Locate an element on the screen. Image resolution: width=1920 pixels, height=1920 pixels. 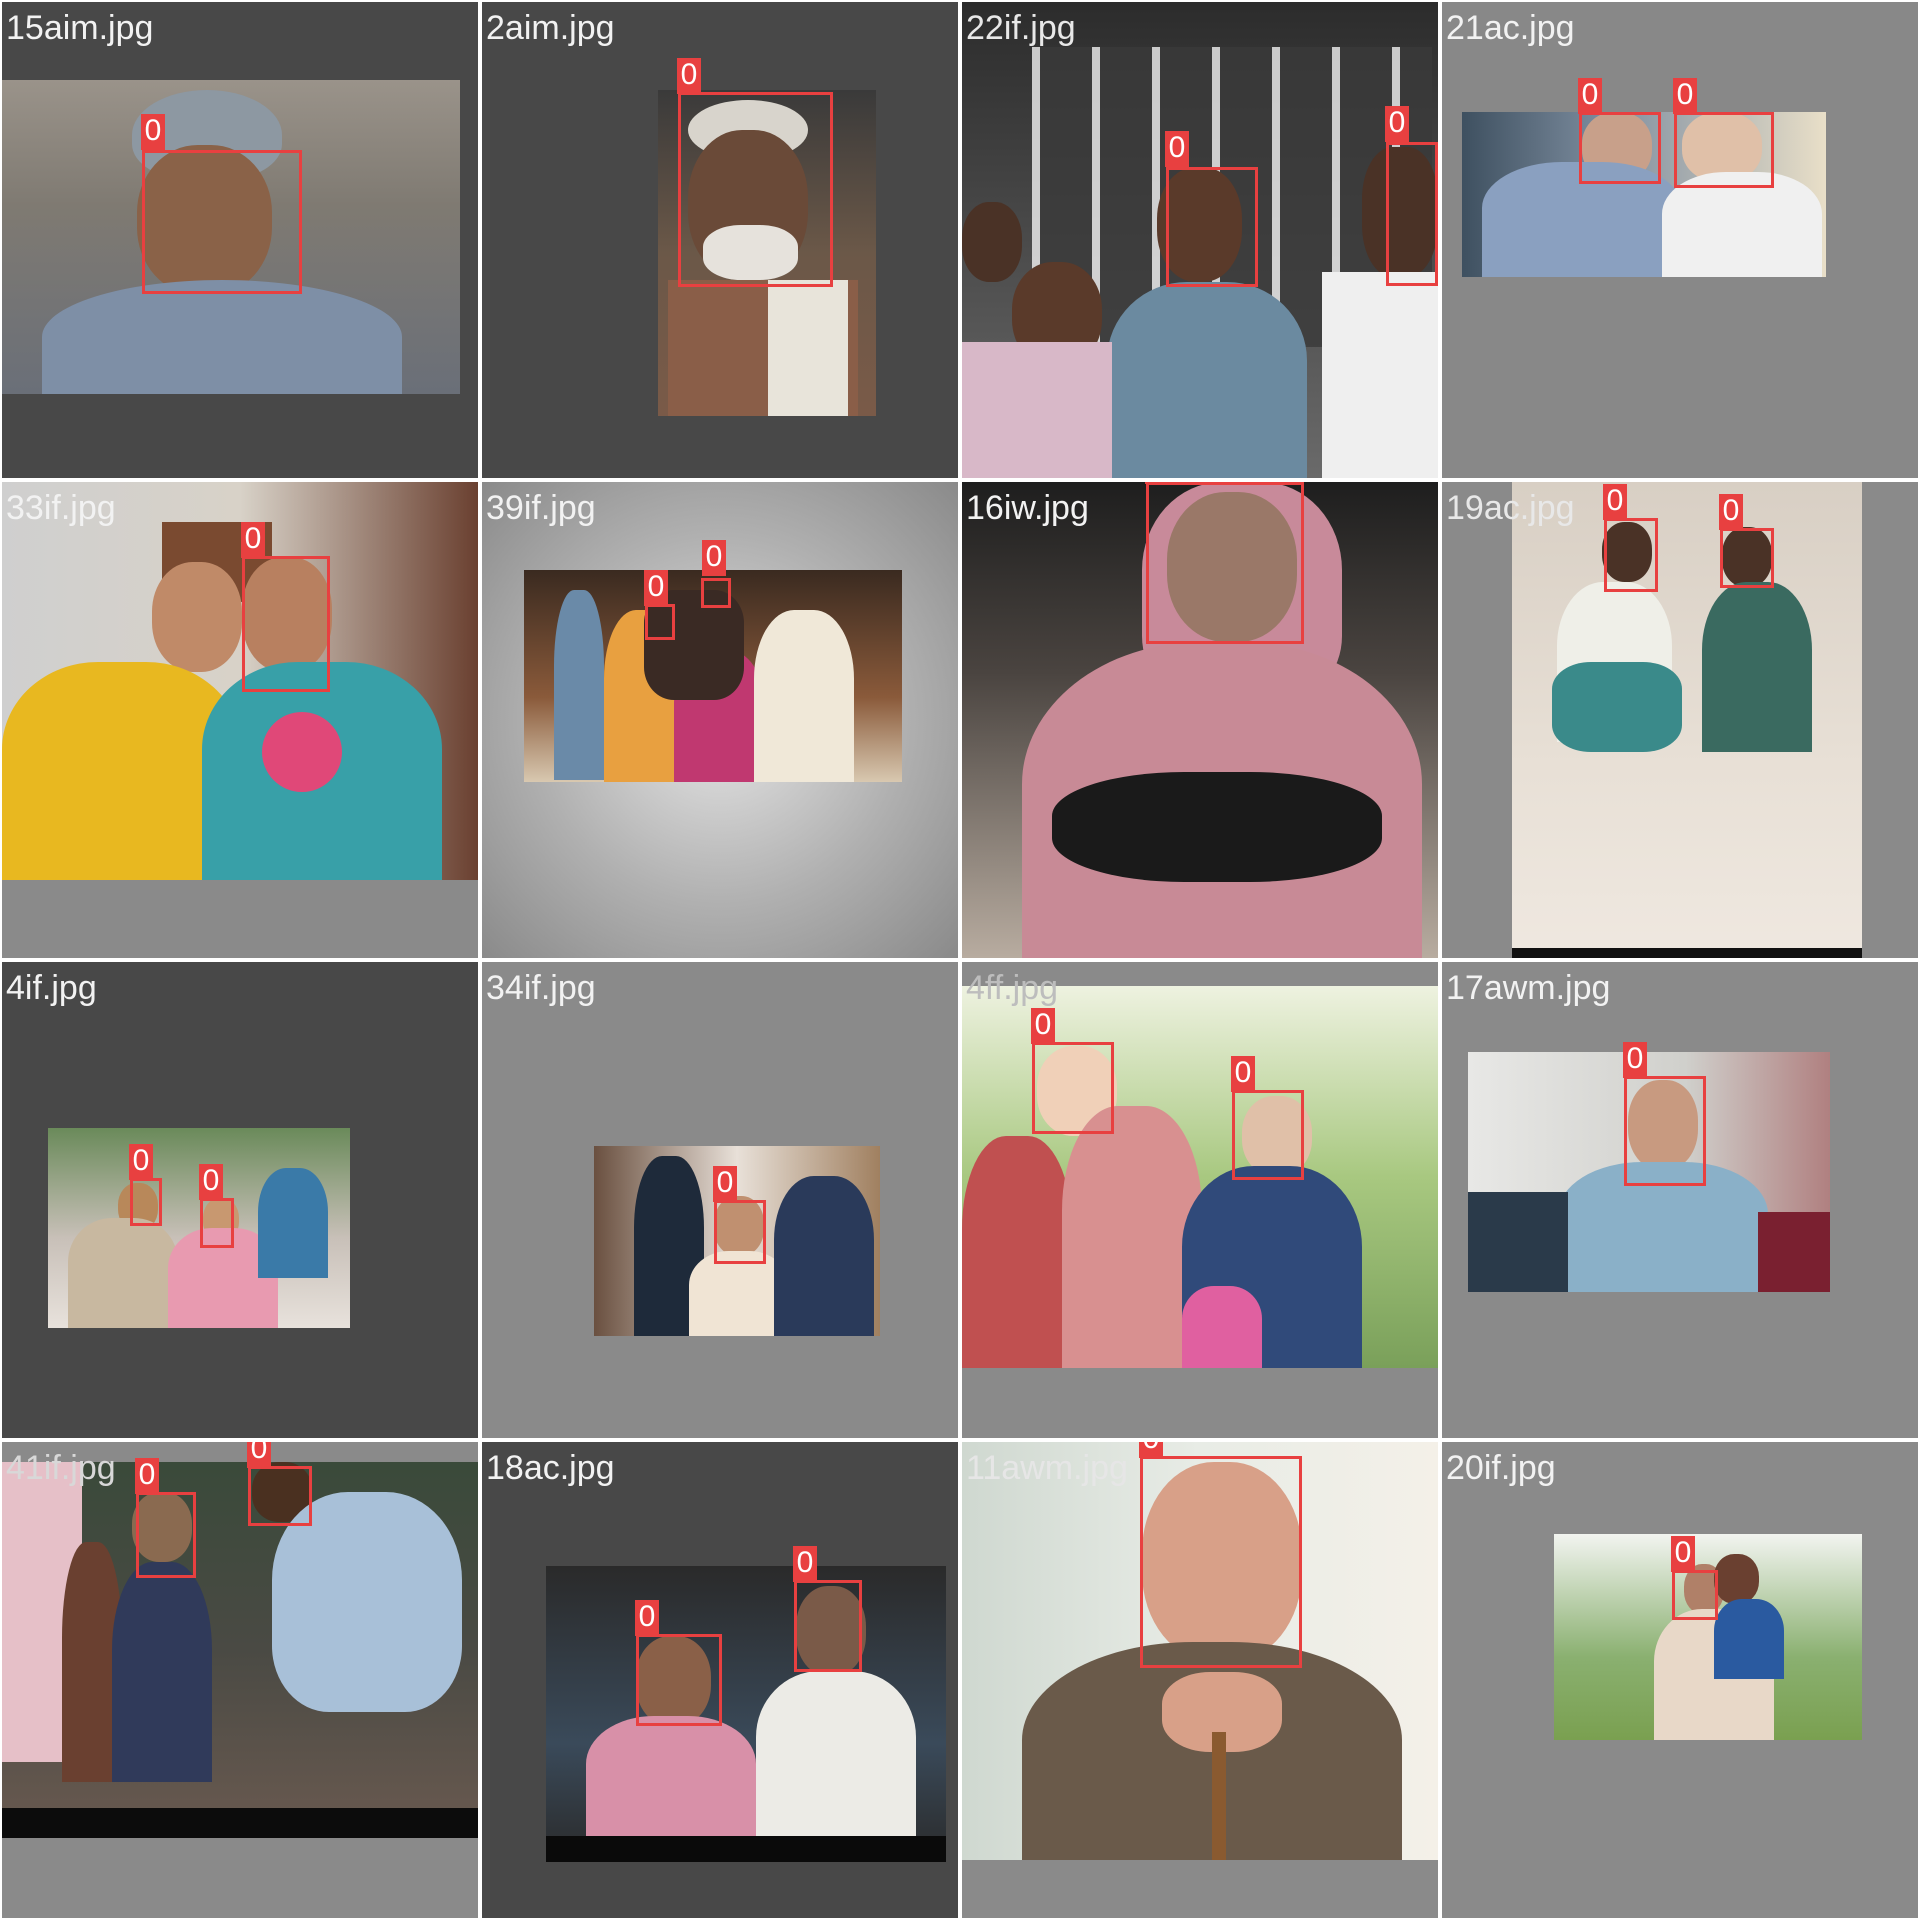
tile-22if: 0 0 22if.jpg is located at coordinates (1200, 240).